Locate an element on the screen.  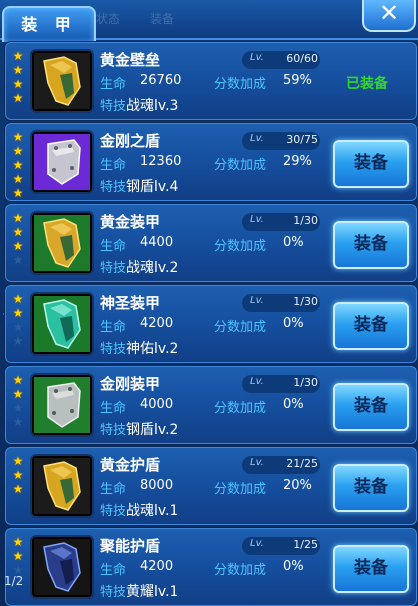
equipped-status: 已装备 is located at coordinates (367, 84).